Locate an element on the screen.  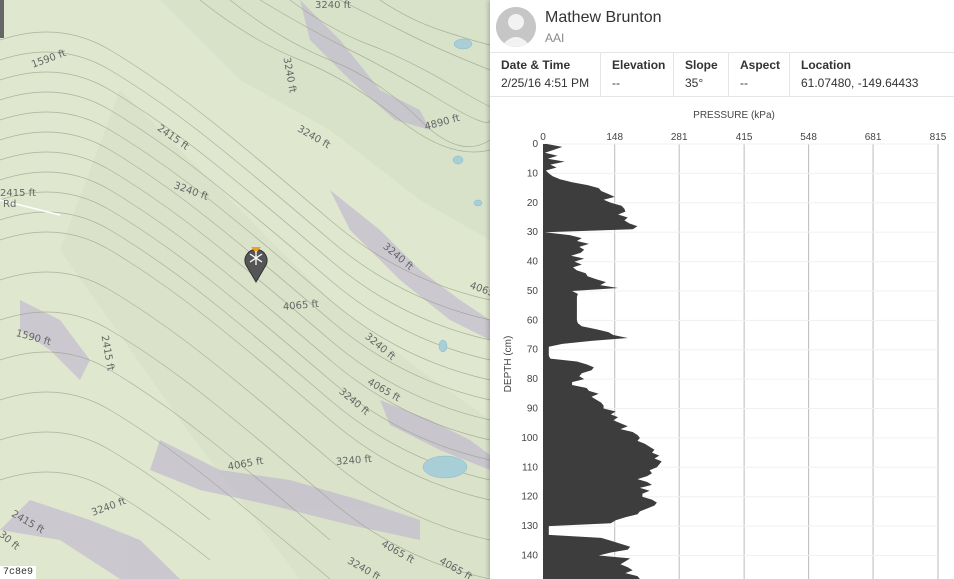
elevation-cell: Elevation -- is located at coordinates (637, 74).